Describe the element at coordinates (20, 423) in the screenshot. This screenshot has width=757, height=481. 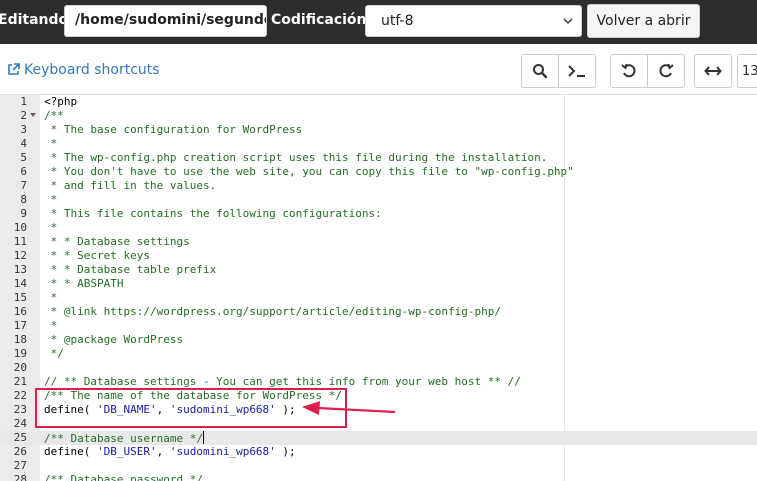
I see `line-number: 24` at that location.